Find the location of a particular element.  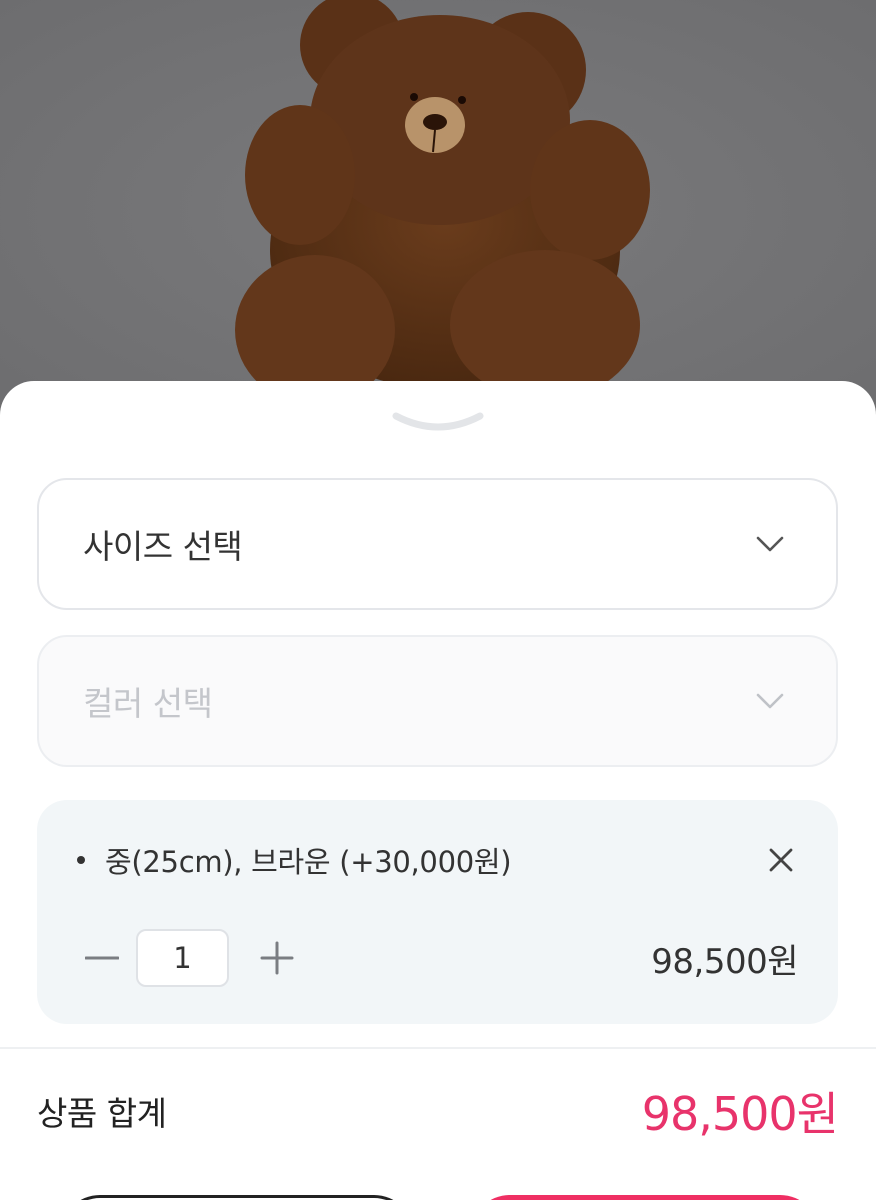

size-select-label: 사이즈 선택 is located at coordinates (163, 546).